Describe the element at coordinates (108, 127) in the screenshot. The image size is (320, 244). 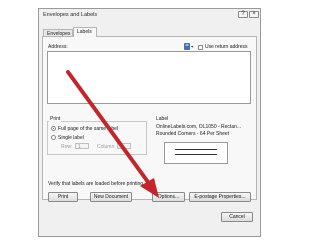
I see `arrow-shaft` at that location.